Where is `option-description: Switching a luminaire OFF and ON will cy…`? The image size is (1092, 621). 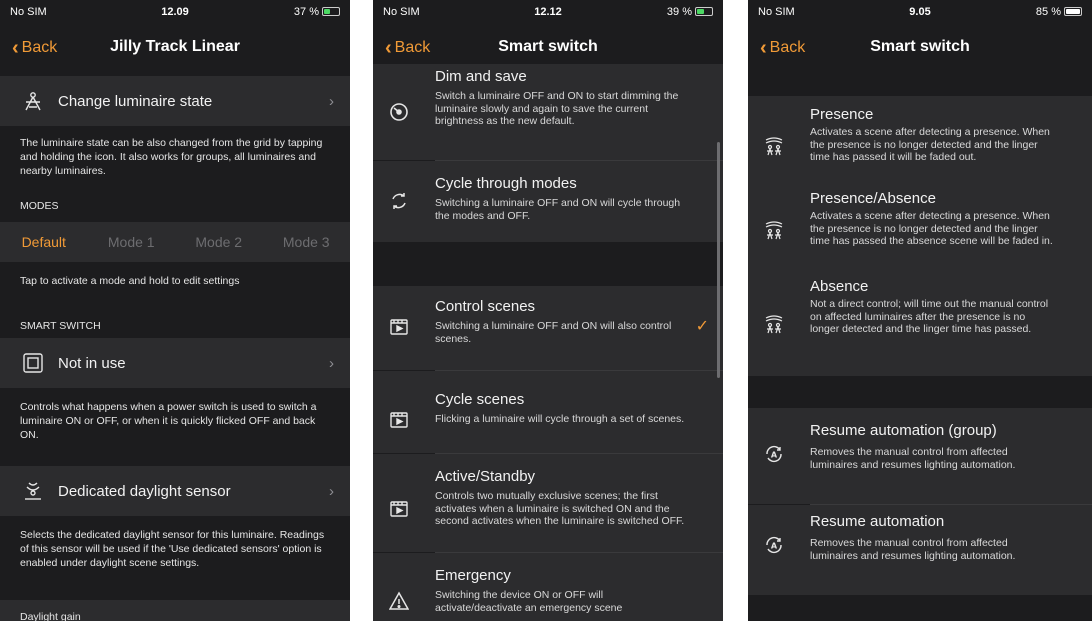 option-description: Switching a luminaire OFF and ON will cy… is located at coordinates (558, 209).